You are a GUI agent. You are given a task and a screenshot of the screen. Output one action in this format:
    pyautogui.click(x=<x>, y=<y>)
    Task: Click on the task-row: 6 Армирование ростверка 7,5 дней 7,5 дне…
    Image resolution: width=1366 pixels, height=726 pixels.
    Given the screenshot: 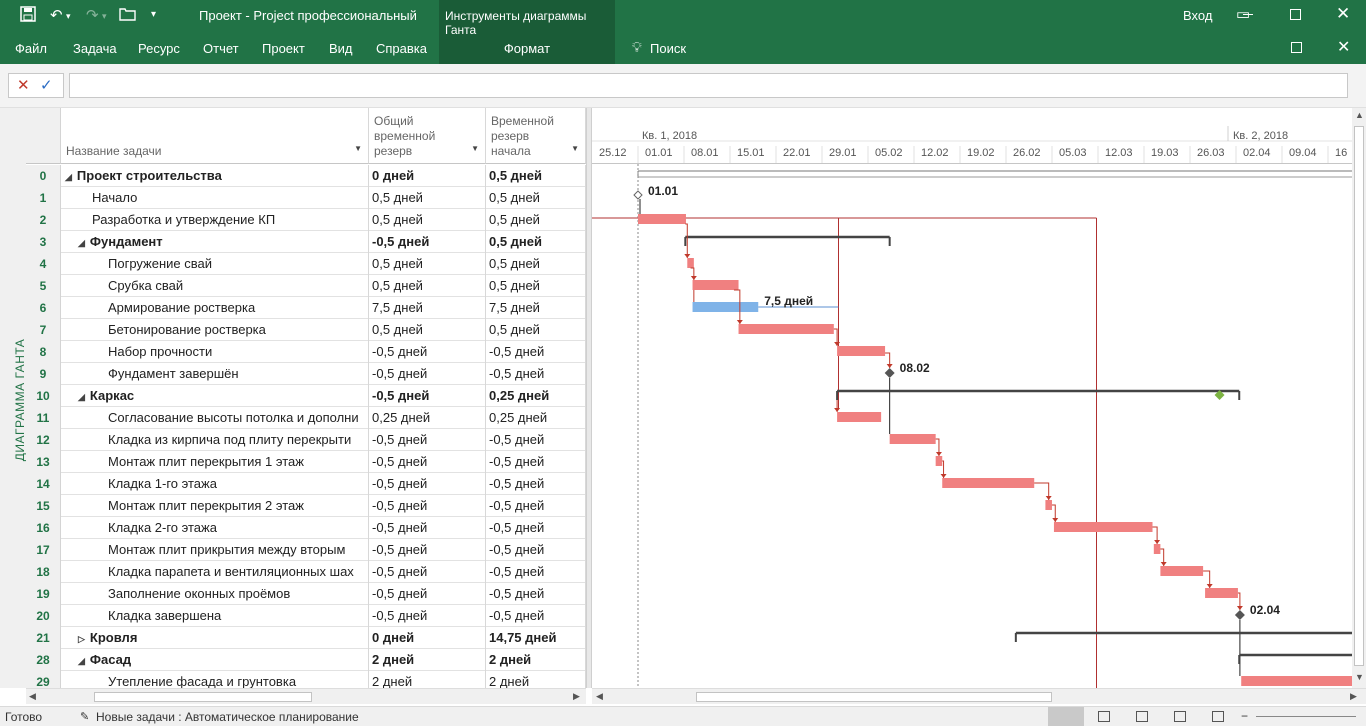 What is the action you would take?
    pyautogui.click(x=306, y=308)
    